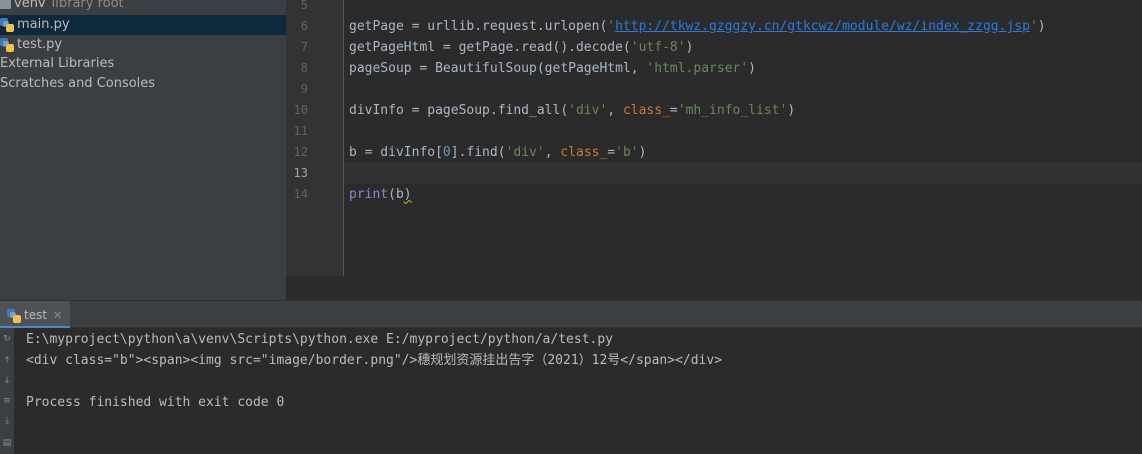 This screenshot has width=1142, height=454. Describe the element at coordinates (396, 194) in the screenshot. I see `code-token: (b` at that location.